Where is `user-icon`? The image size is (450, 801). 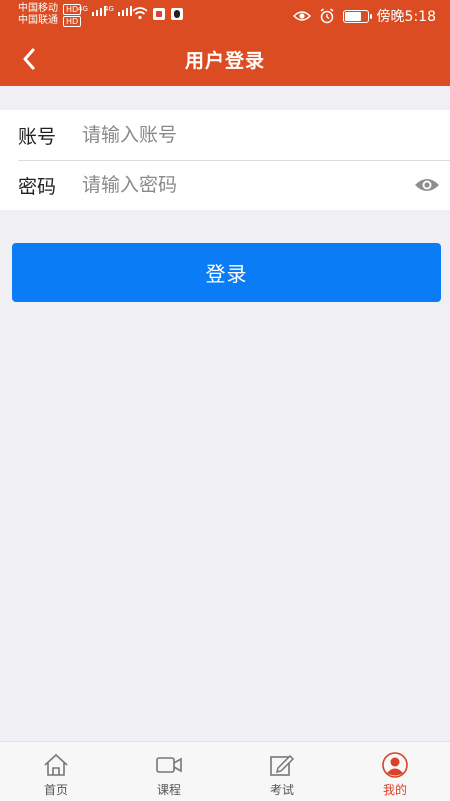
user-icon is located at coordinates (395, 765).